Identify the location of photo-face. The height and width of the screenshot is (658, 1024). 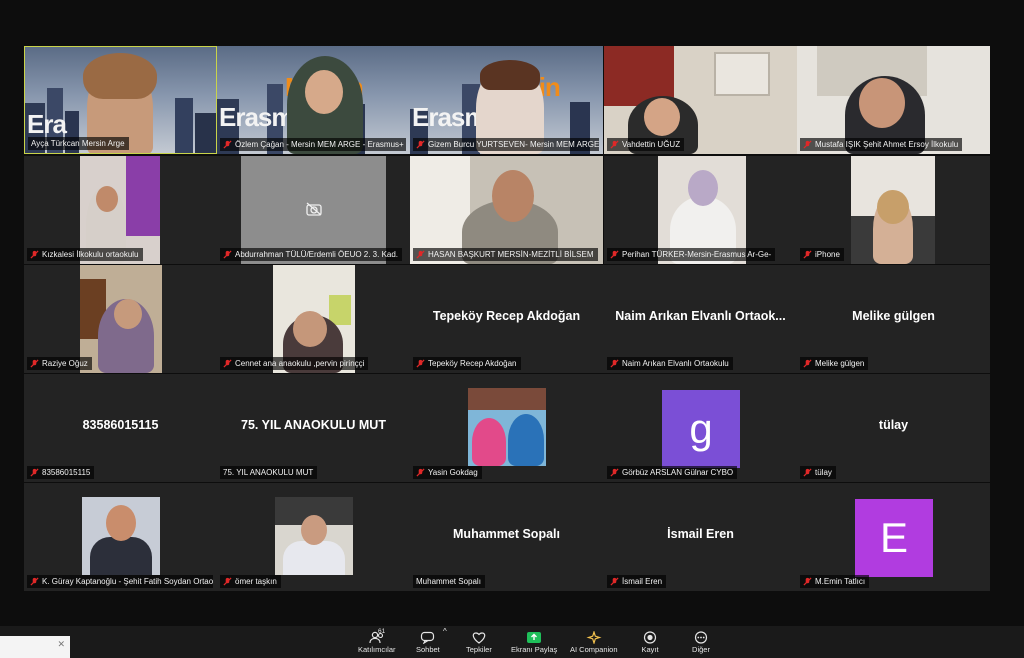
(314, 530).